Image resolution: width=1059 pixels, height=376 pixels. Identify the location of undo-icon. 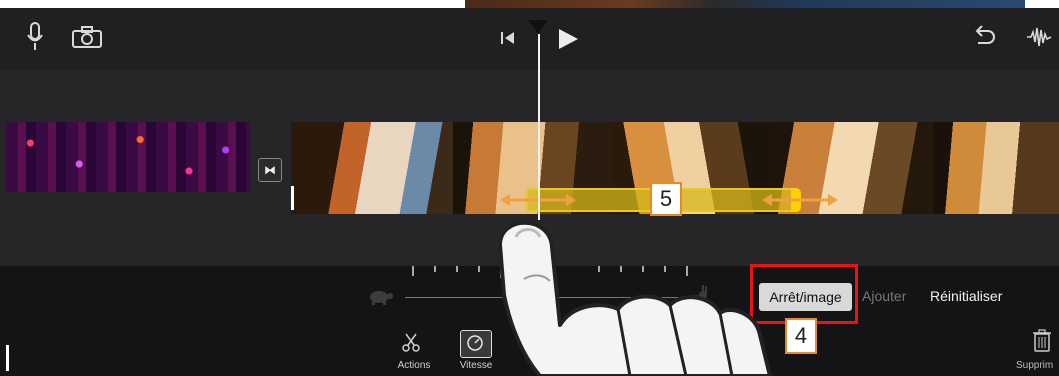
(984, 36).